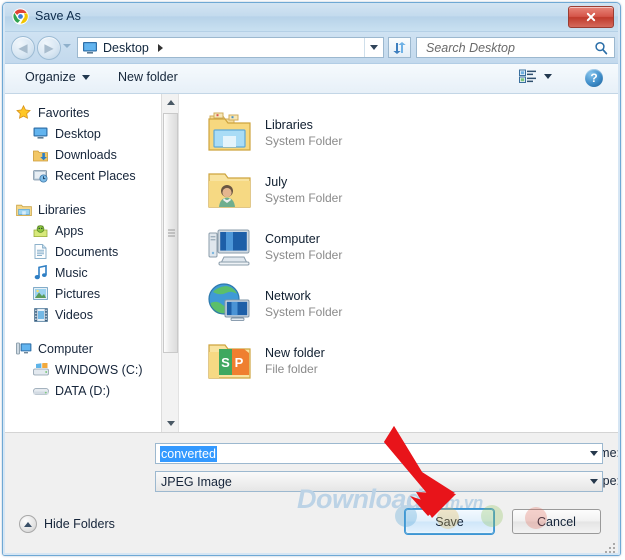 This screenshot has height=560, width=625. Describe the element at coordinates (196, 481) in the screenshot. I see `filetype-value: JPEG Image` at that location.